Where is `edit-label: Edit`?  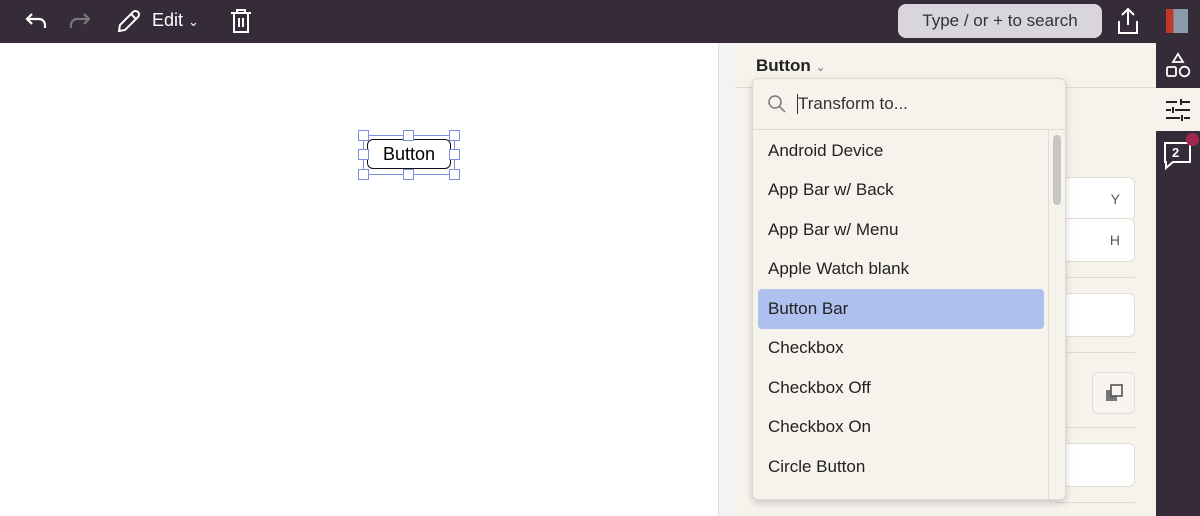 edit-label: Edit is located at coordinates (168, 20).